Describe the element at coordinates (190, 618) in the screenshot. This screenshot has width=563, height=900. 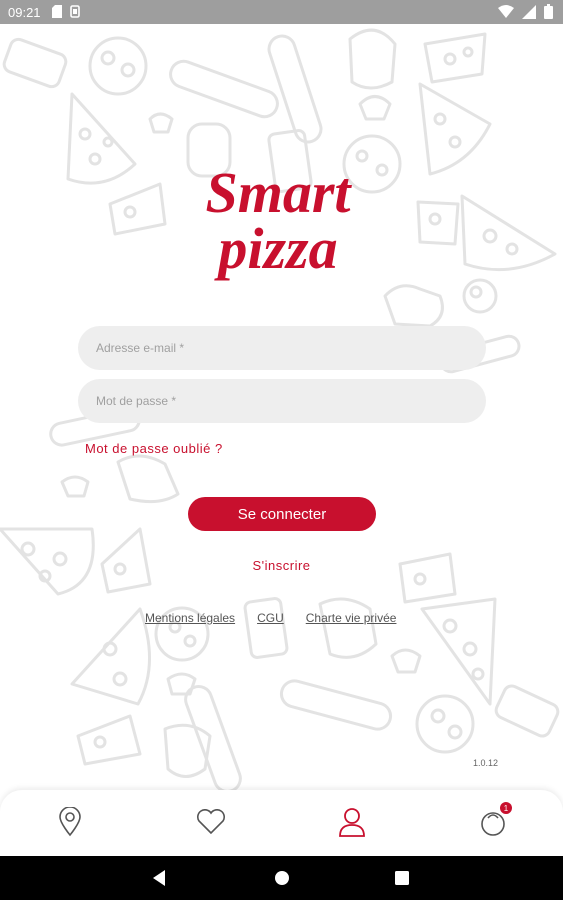
I see `legal-notice-link: Mentions légales` at that location.